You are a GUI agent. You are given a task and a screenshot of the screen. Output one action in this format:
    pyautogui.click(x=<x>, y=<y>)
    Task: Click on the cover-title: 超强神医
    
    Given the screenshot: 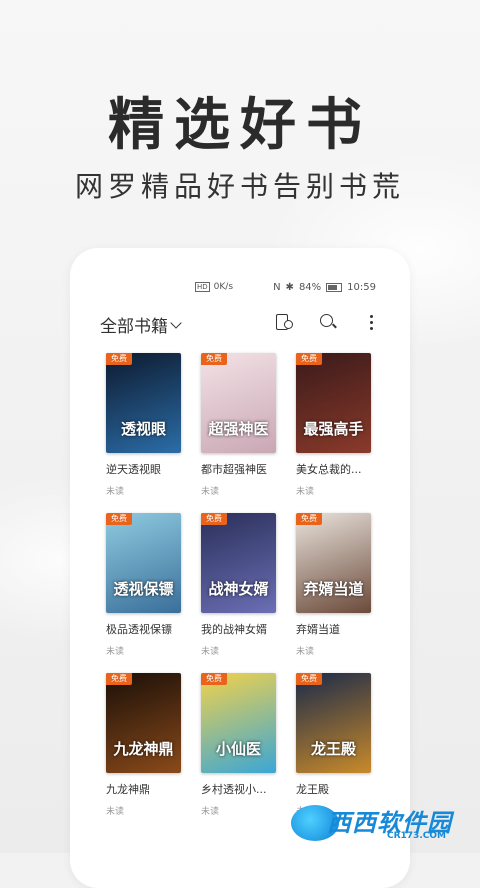 What is the action you would take?
    pyautogui.click(x=238, y=429)
    